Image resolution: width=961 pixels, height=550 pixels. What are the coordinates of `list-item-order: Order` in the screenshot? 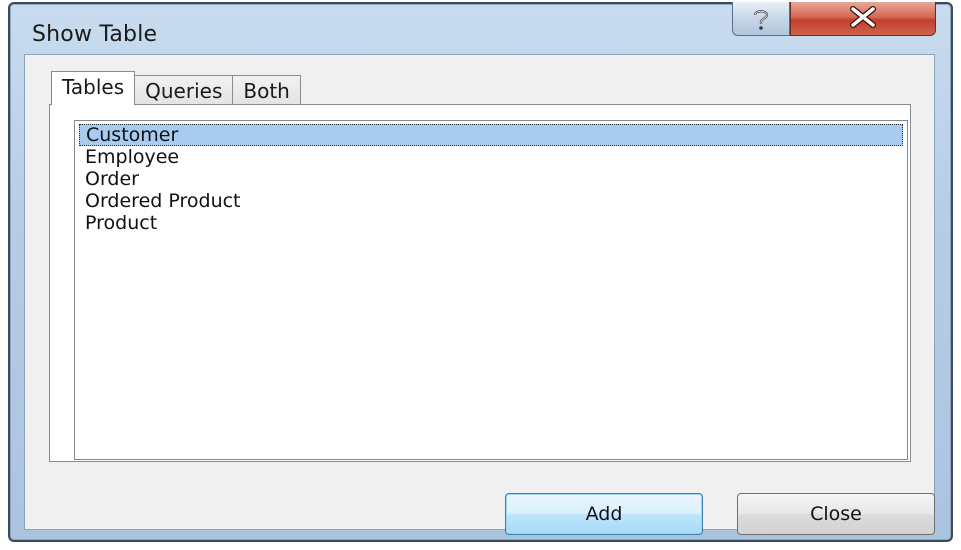 It's located at (109, 179).